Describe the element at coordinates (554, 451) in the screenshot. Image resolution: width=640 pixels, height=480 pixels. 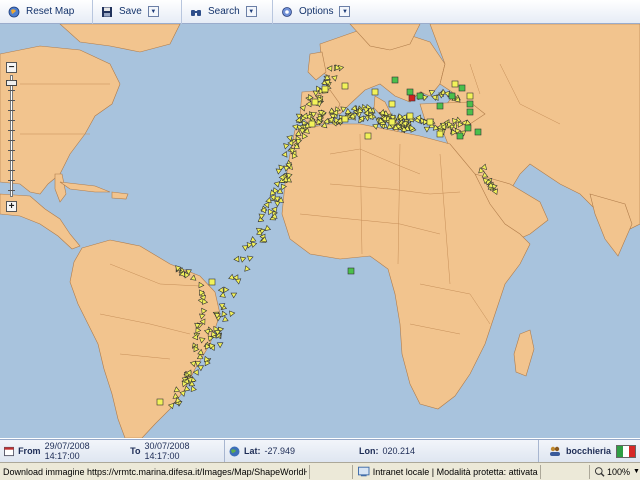
I see `users-icon` at that location.